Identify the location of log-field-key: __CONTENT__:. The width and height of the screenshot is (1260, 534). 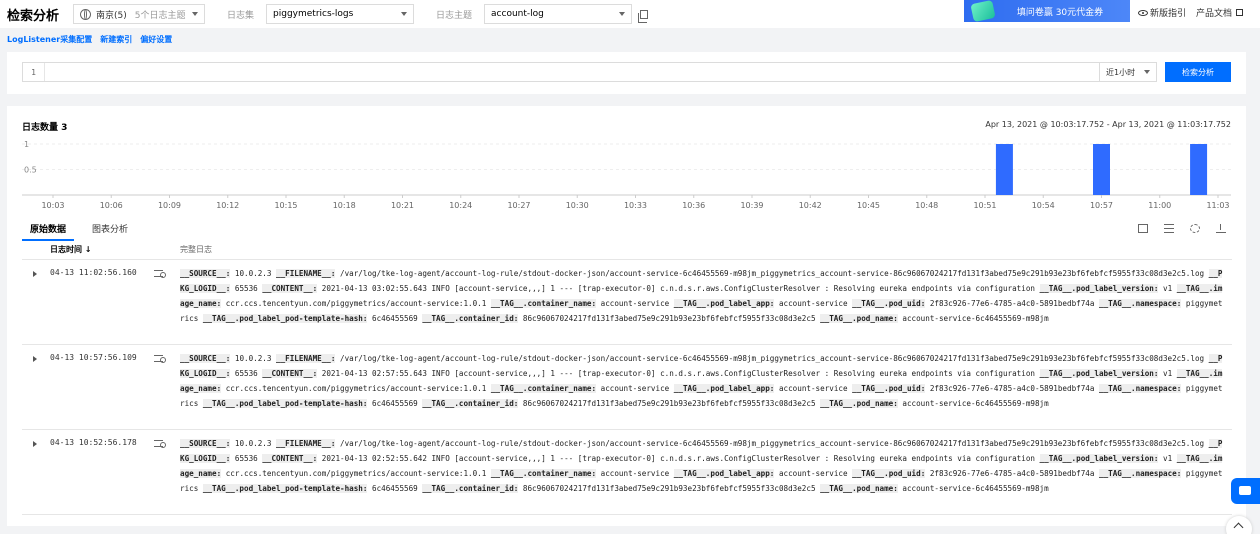
(290, 458).